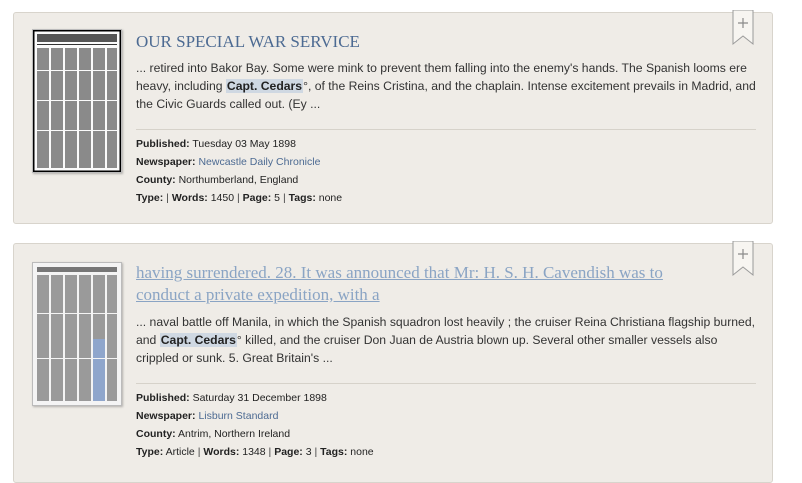 This screenshot has width=802, height=483. I want to click on page-value: 5, so click(277, 198).